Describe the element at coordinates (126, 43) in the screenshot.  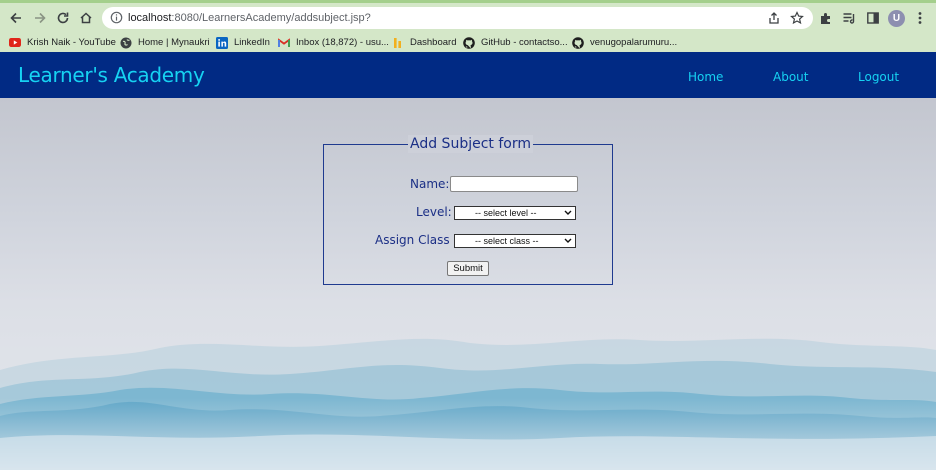
I see `globe-icon` at that location.